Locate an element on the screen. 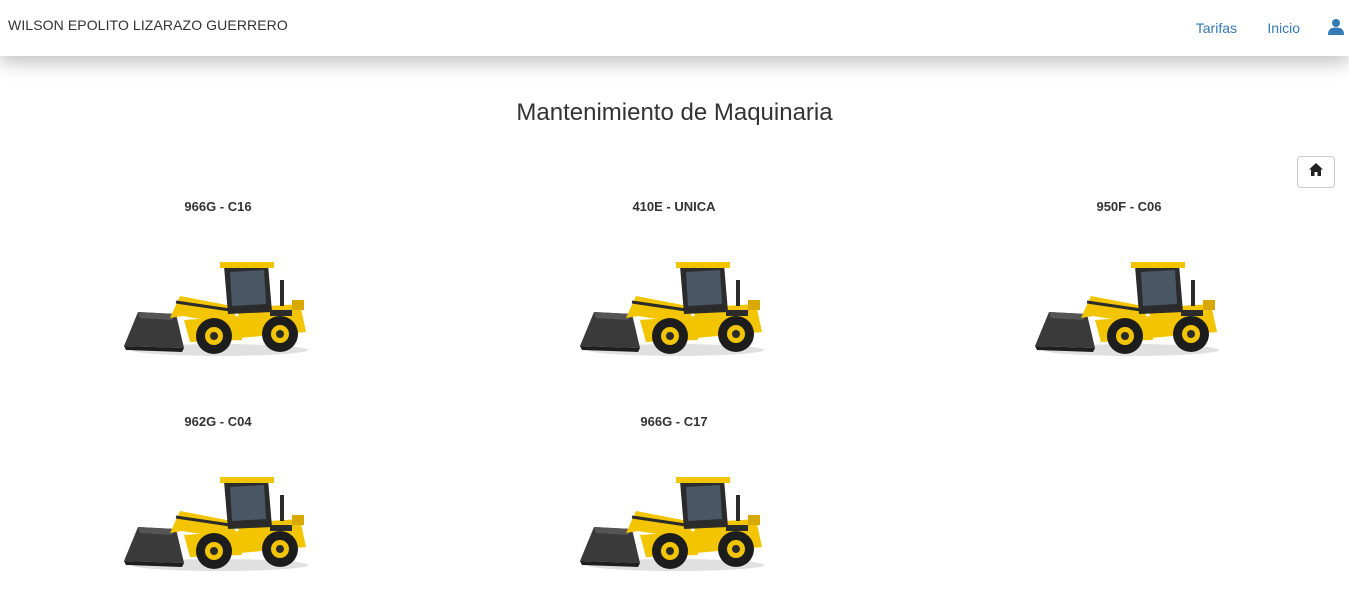  machine-title: 962G - C04 is located at coordinates (218, 422).